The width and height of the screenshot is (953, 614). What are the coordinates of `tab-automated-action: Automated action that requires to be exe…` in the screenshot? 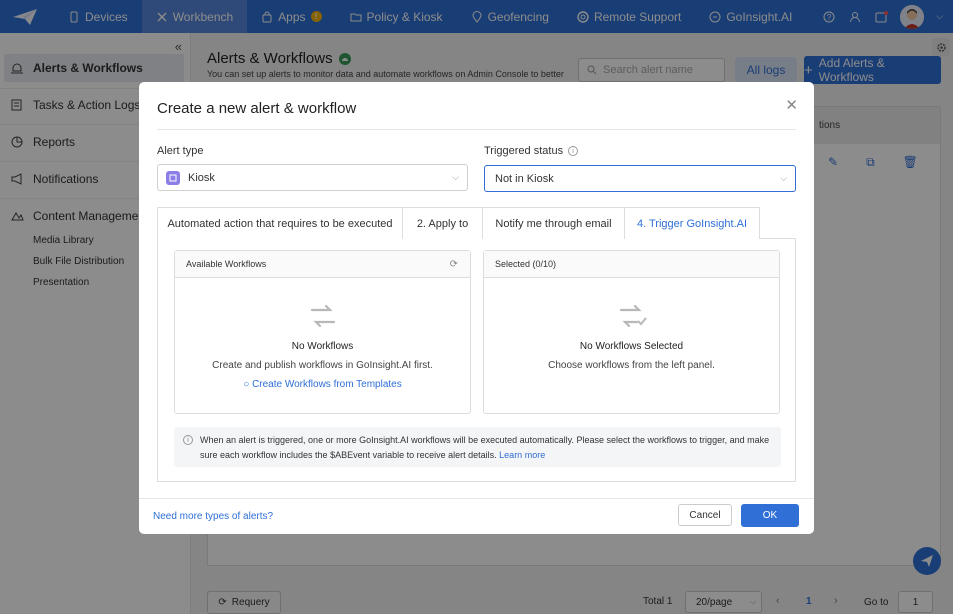 It's located at (280, 223).